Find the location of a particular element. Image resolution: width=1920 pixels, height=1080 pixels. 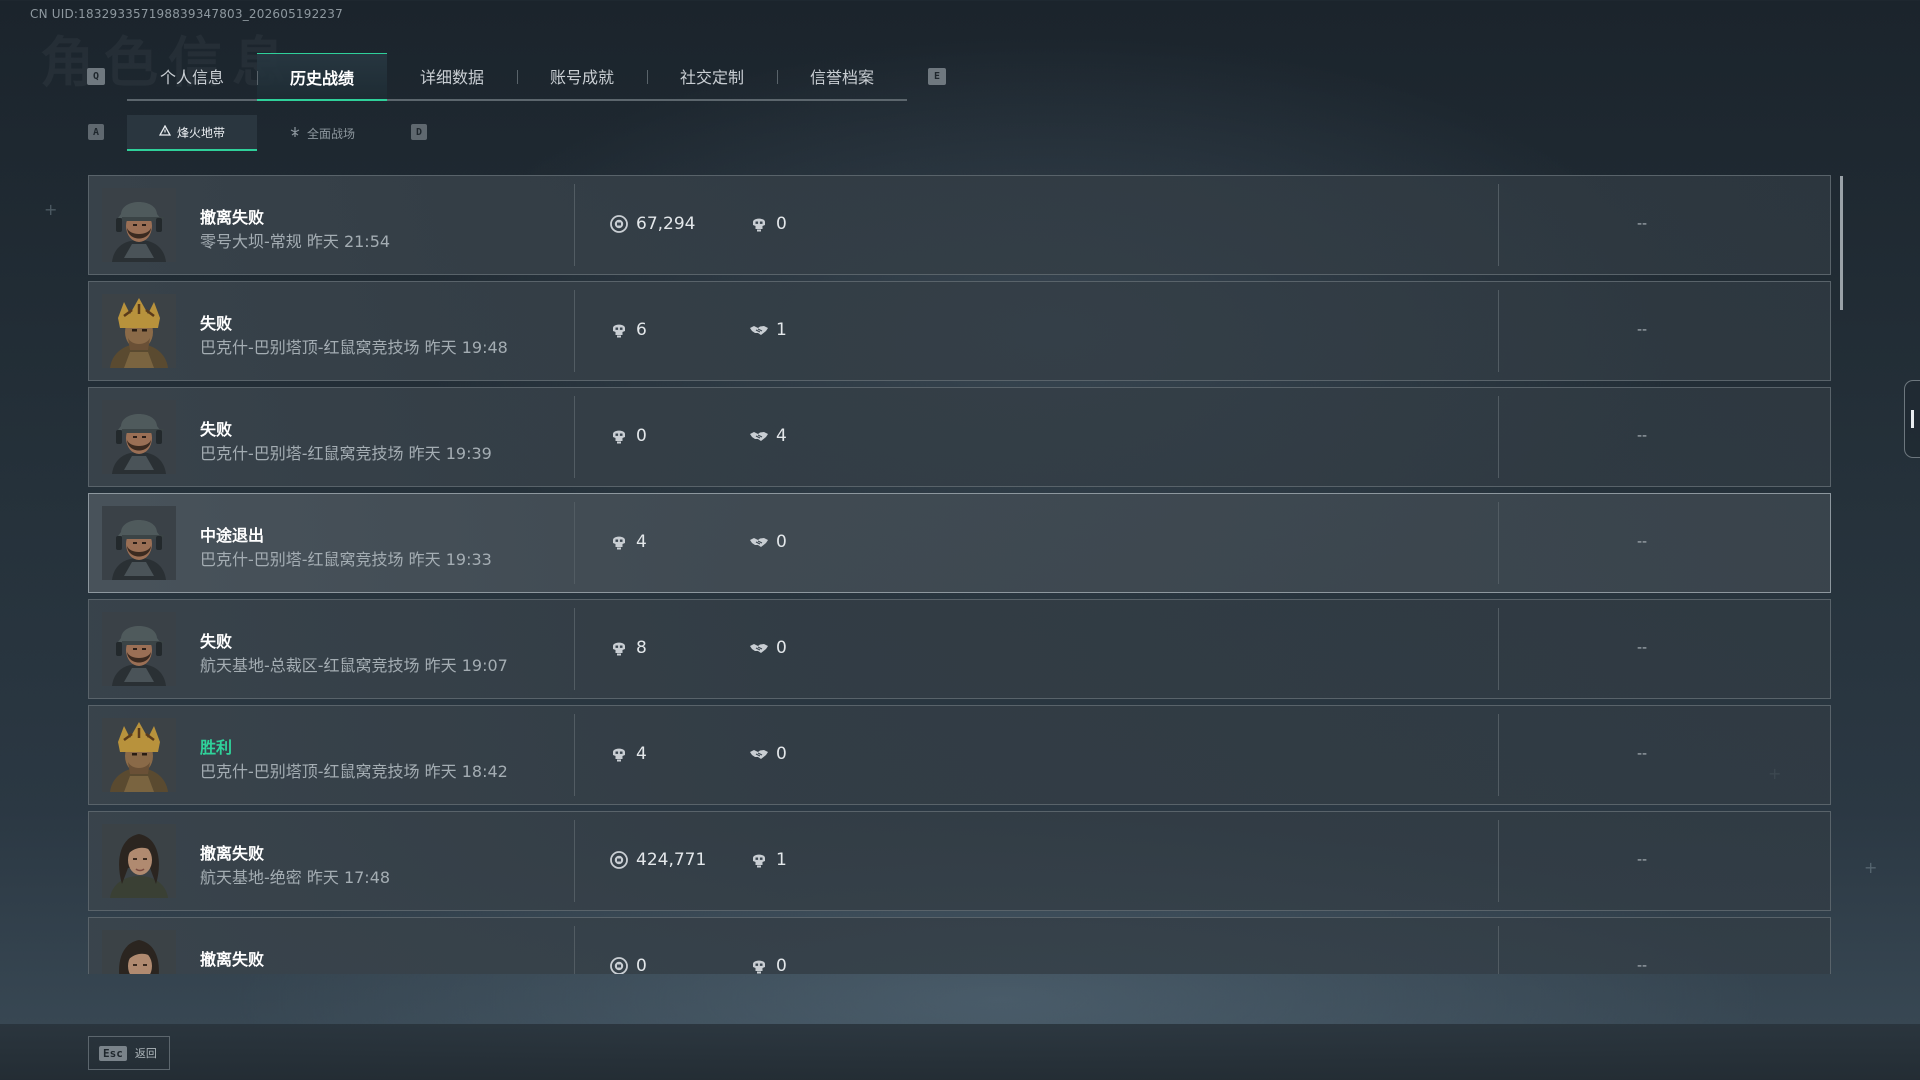

battlefield-icon is located at coordinates (295, 133).